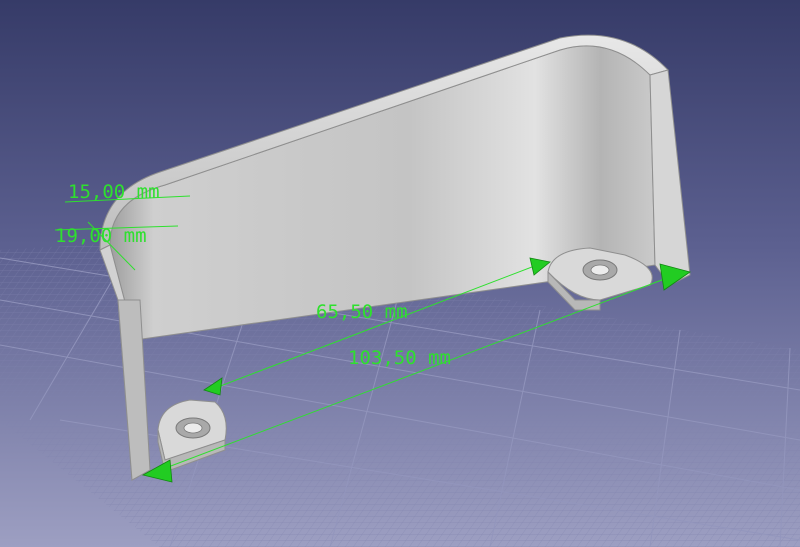 Image resolution: width=800 pixels, height=547 pixels. What do you see at coordinates (670, 177) in the screenshot?
I see `bracket-right-flange` at bounding box center [670, 177].